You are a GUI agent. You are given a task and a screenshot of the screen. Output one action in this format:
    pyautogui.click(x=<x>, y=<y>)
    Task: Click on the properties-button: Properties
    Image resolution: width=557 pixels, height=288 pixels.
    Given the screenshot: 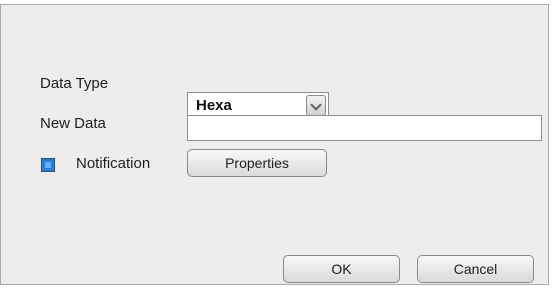 What is the action you would take?
    pyautogui.click(x=257, y=163)
    